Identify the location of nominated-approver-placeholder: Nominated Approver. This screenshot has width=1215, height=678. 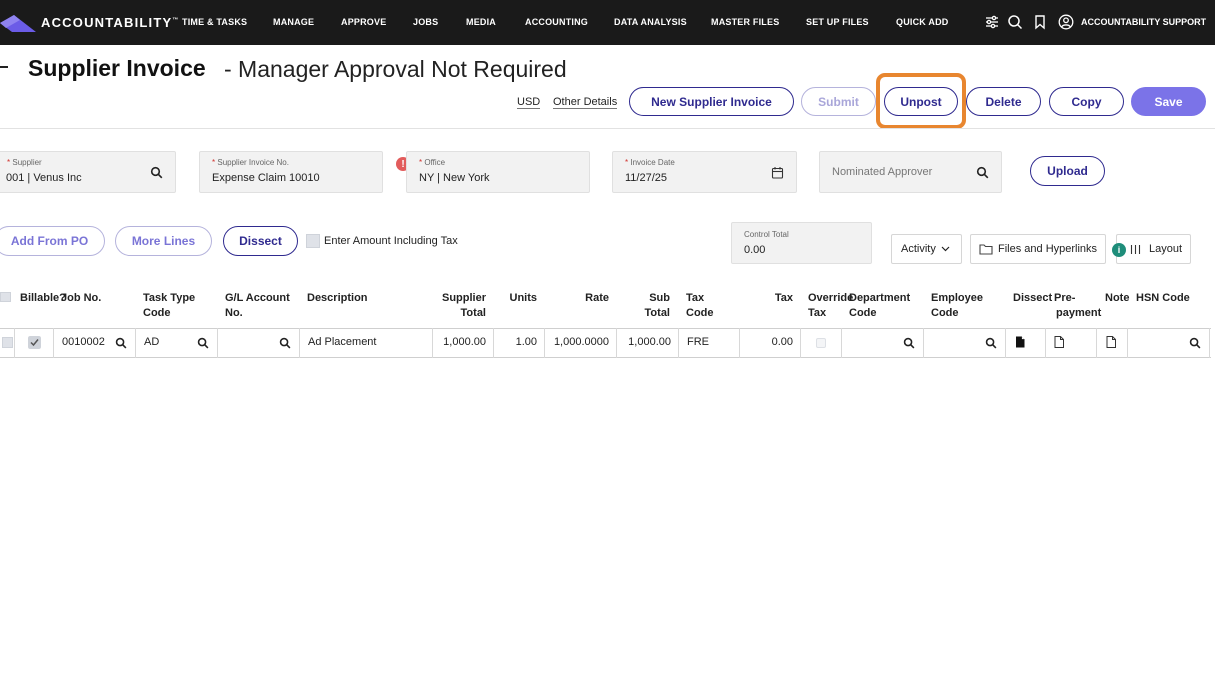
(882, 172).